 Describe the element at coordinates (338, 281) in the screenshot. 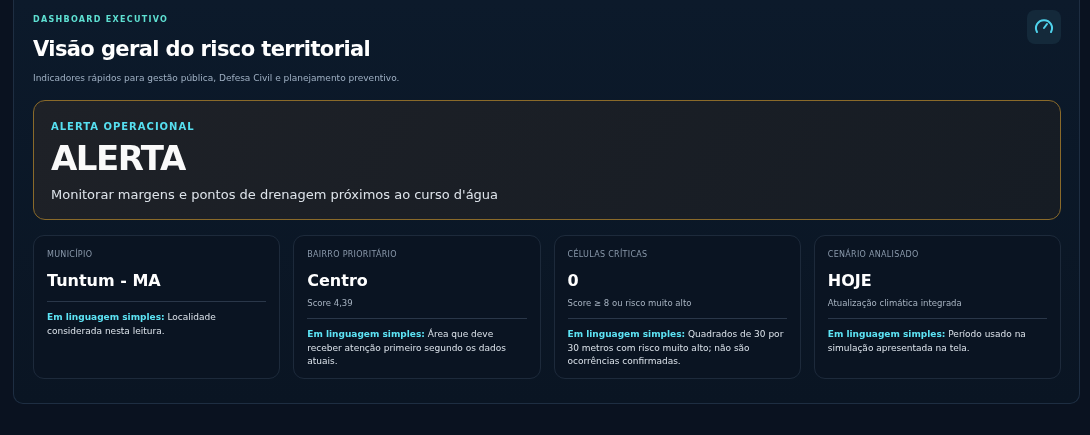

I see `indicator-value: Centro` at that location.